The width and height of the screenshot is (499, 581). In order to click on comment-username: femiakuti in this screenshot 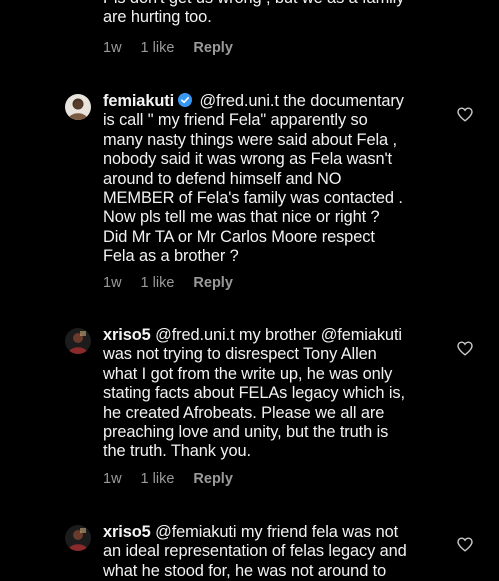, I will do `click(138, 101)`.